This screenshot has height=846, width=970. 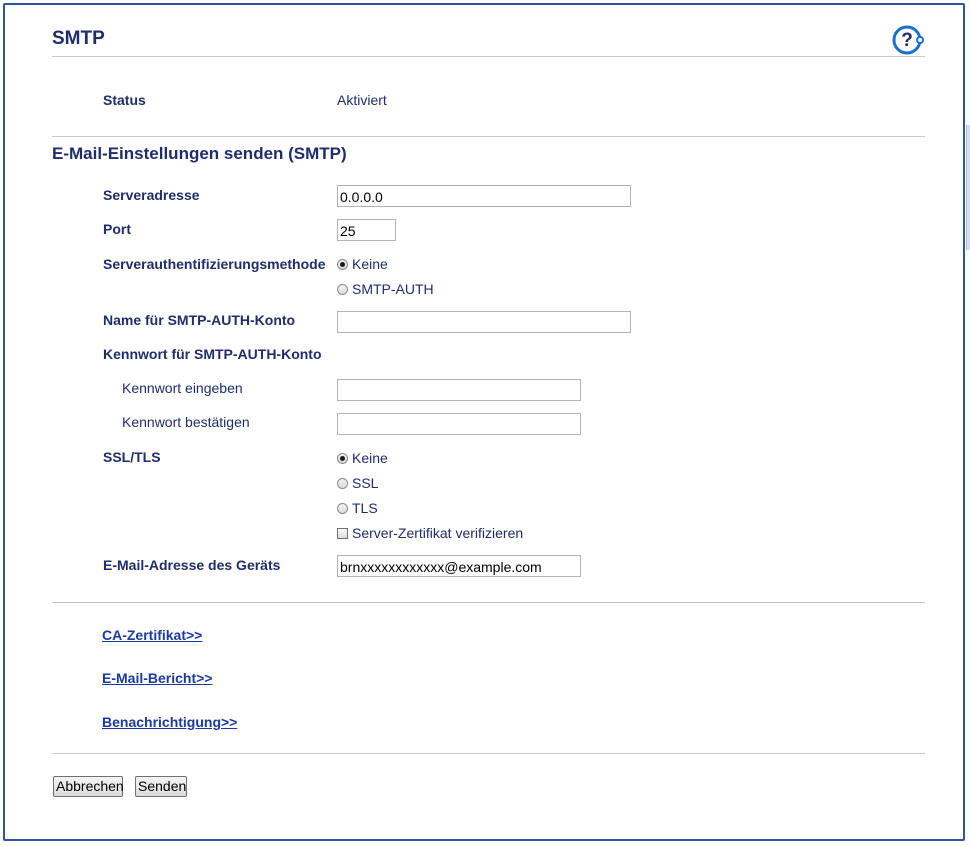 I want to click on email-report-link: E-Mail-Bericht>>, so click(x=157, y=678).